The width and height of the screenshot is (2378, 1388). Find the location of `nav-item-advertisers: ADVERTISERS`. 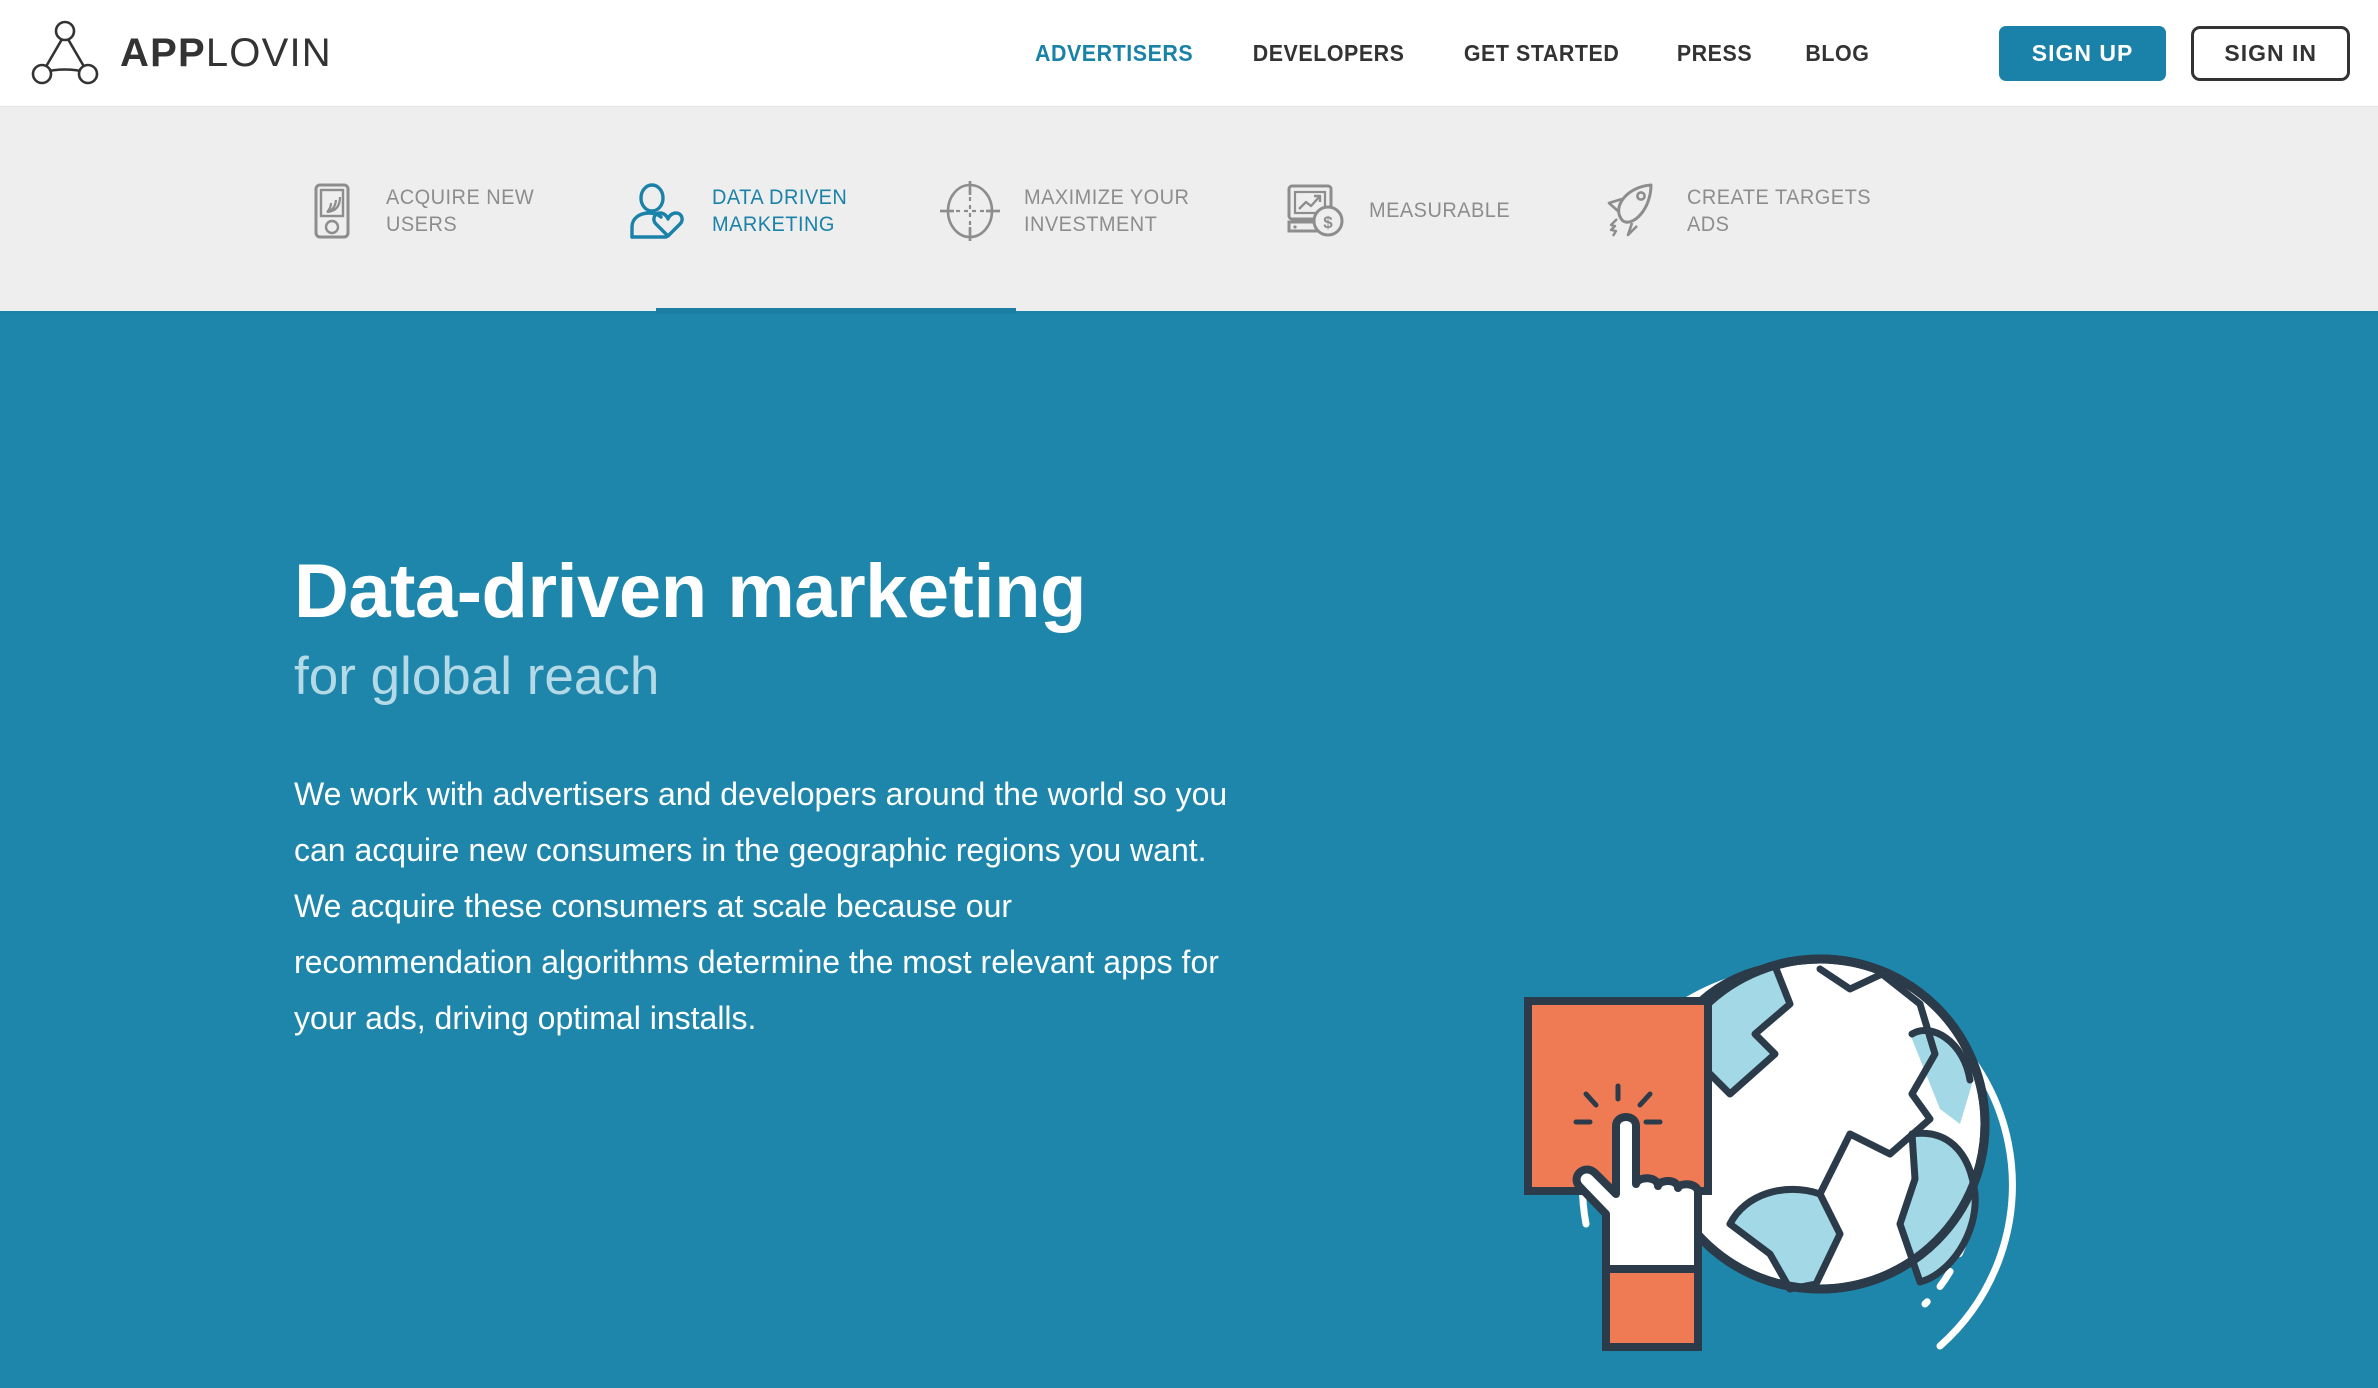

nav-item-advertisers: ADVERTISERS is located at coordinates (1114, 53).